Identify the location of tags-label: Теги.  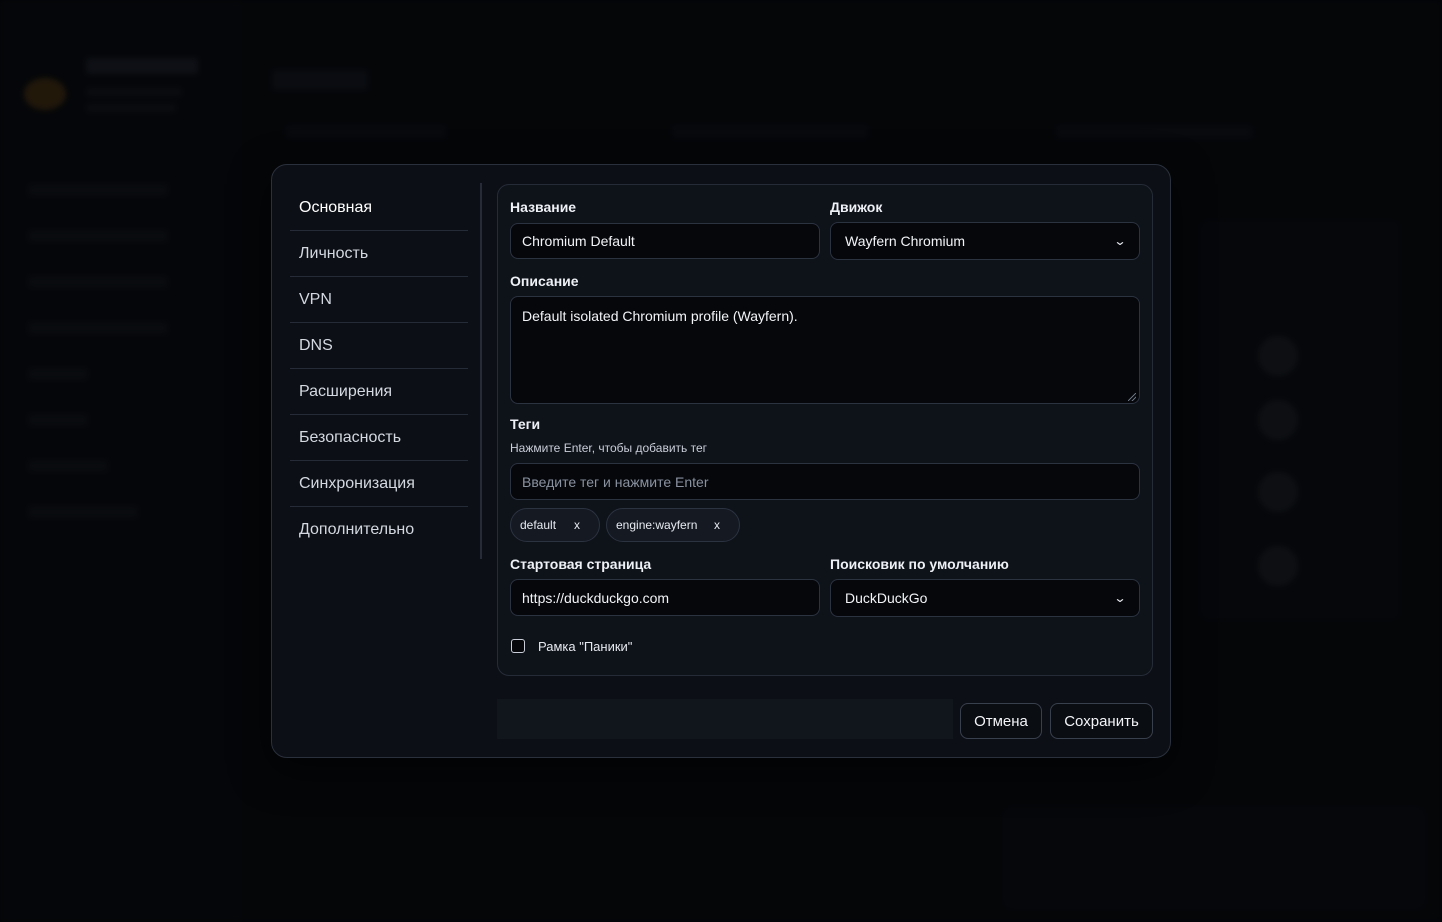
(525, 424).